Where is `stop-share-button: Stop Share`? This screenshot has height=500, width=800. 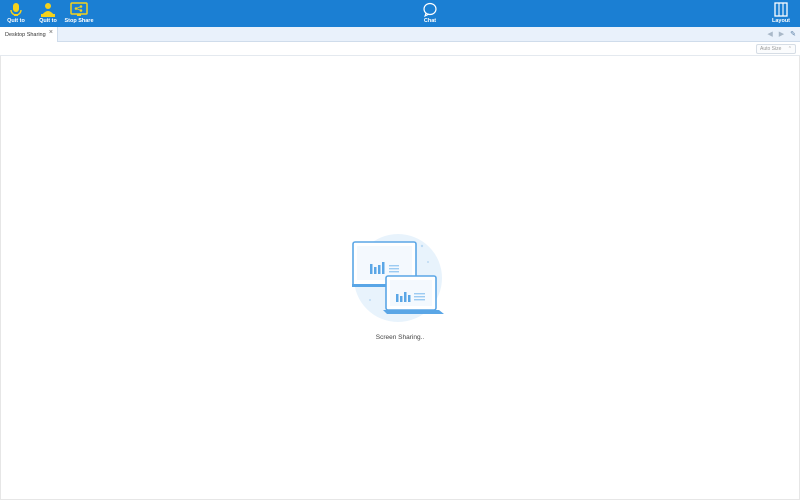
stop-share-button: Stop Share is located at coordinates (79, 13).